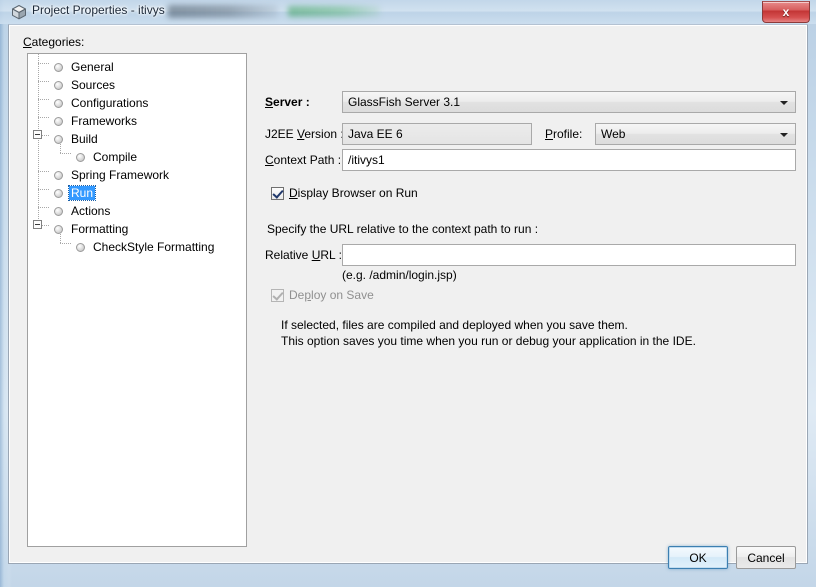  What do you see at coordinates (154, 247) in the screenshot?
I see `tree-item-label: CheckStyle Formatting` at bounding box center [154, 247].